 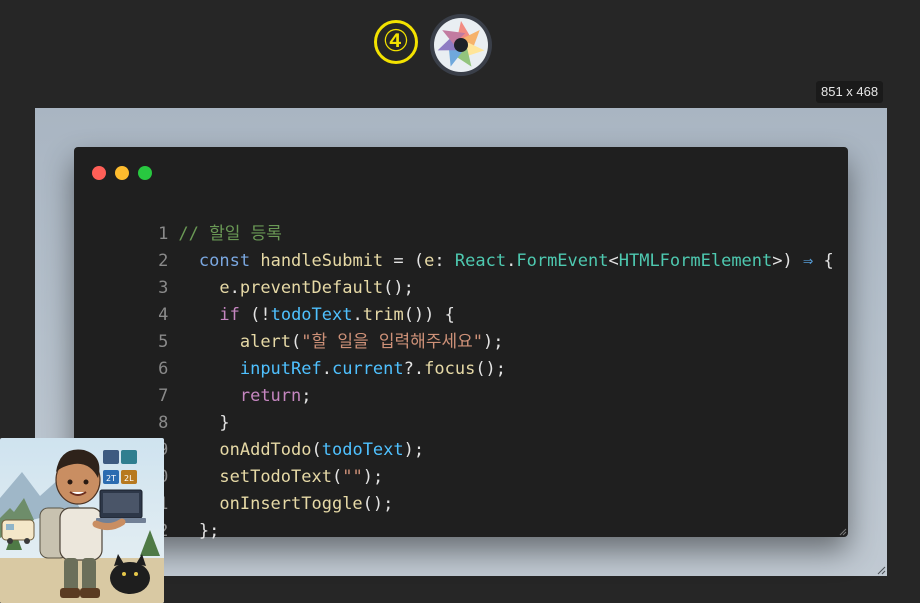 What do you see at coordinates (99, 173) in the screenshot?
I see `close-window-button` at bounding box center [99, 173].